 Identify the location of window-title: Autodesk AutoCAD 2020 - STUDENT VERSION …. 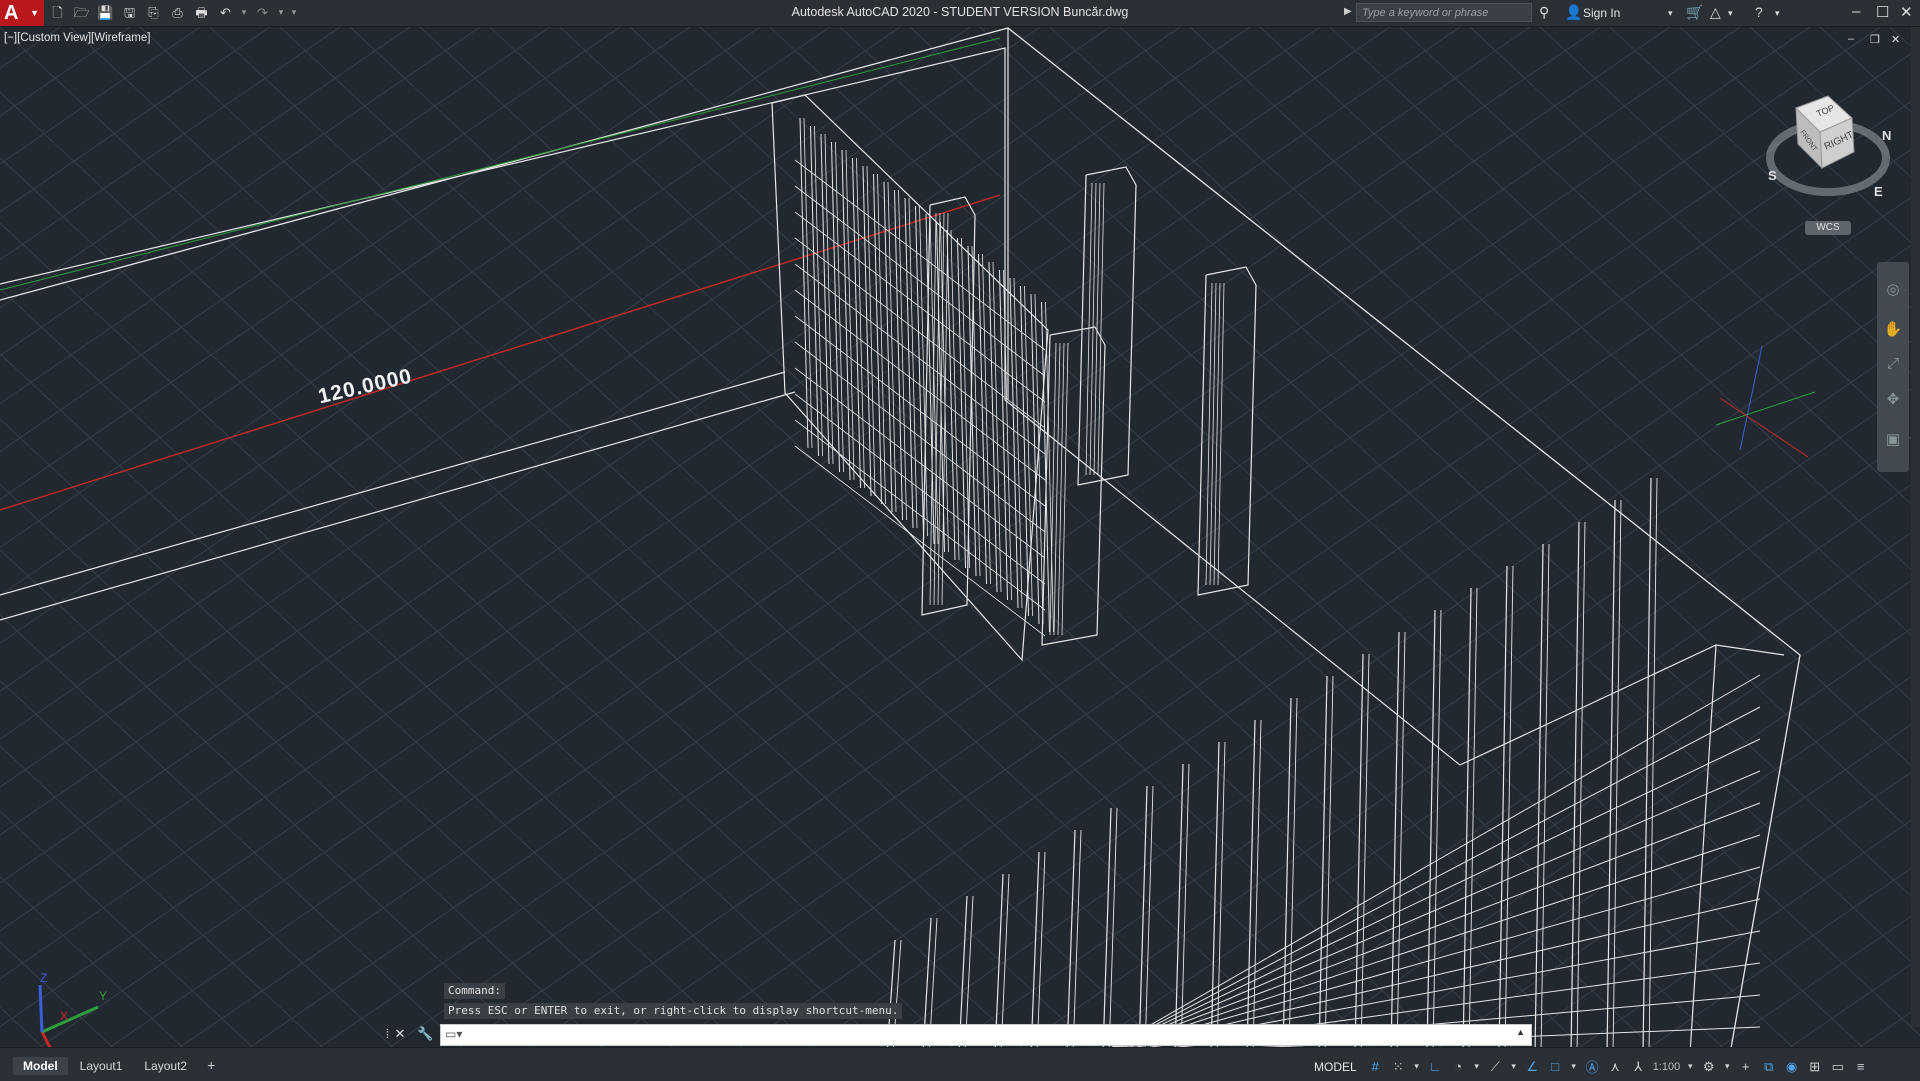
(960, 12).